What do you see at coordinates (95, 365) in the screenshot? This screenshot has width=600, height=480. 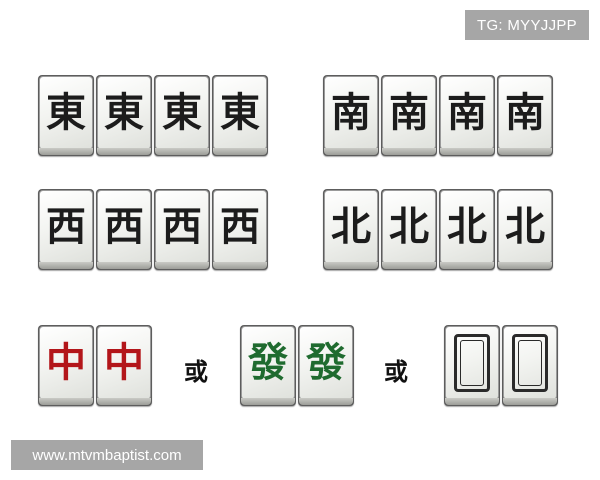 I see `red-dragon-set: 中 中` at bounding box center [95, 365].